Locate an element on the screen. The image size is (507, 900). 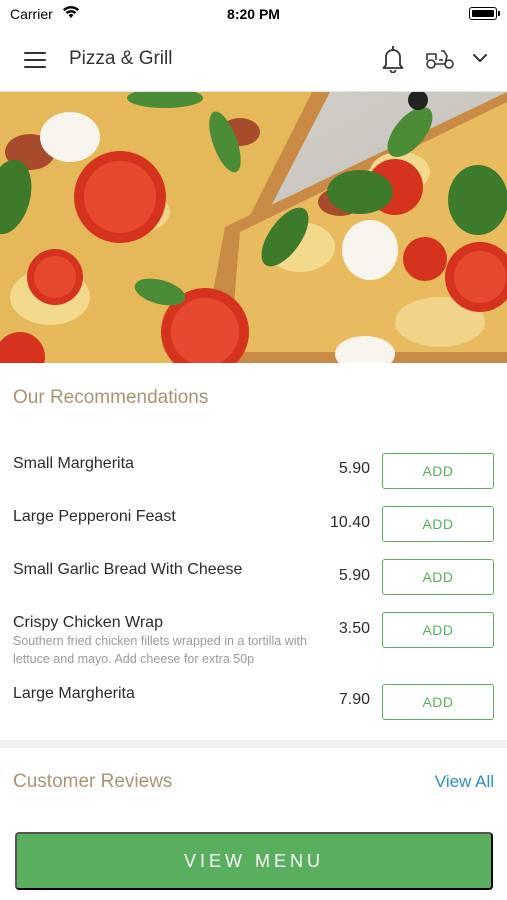
scooter-icon is located at coordinates (440, 59).